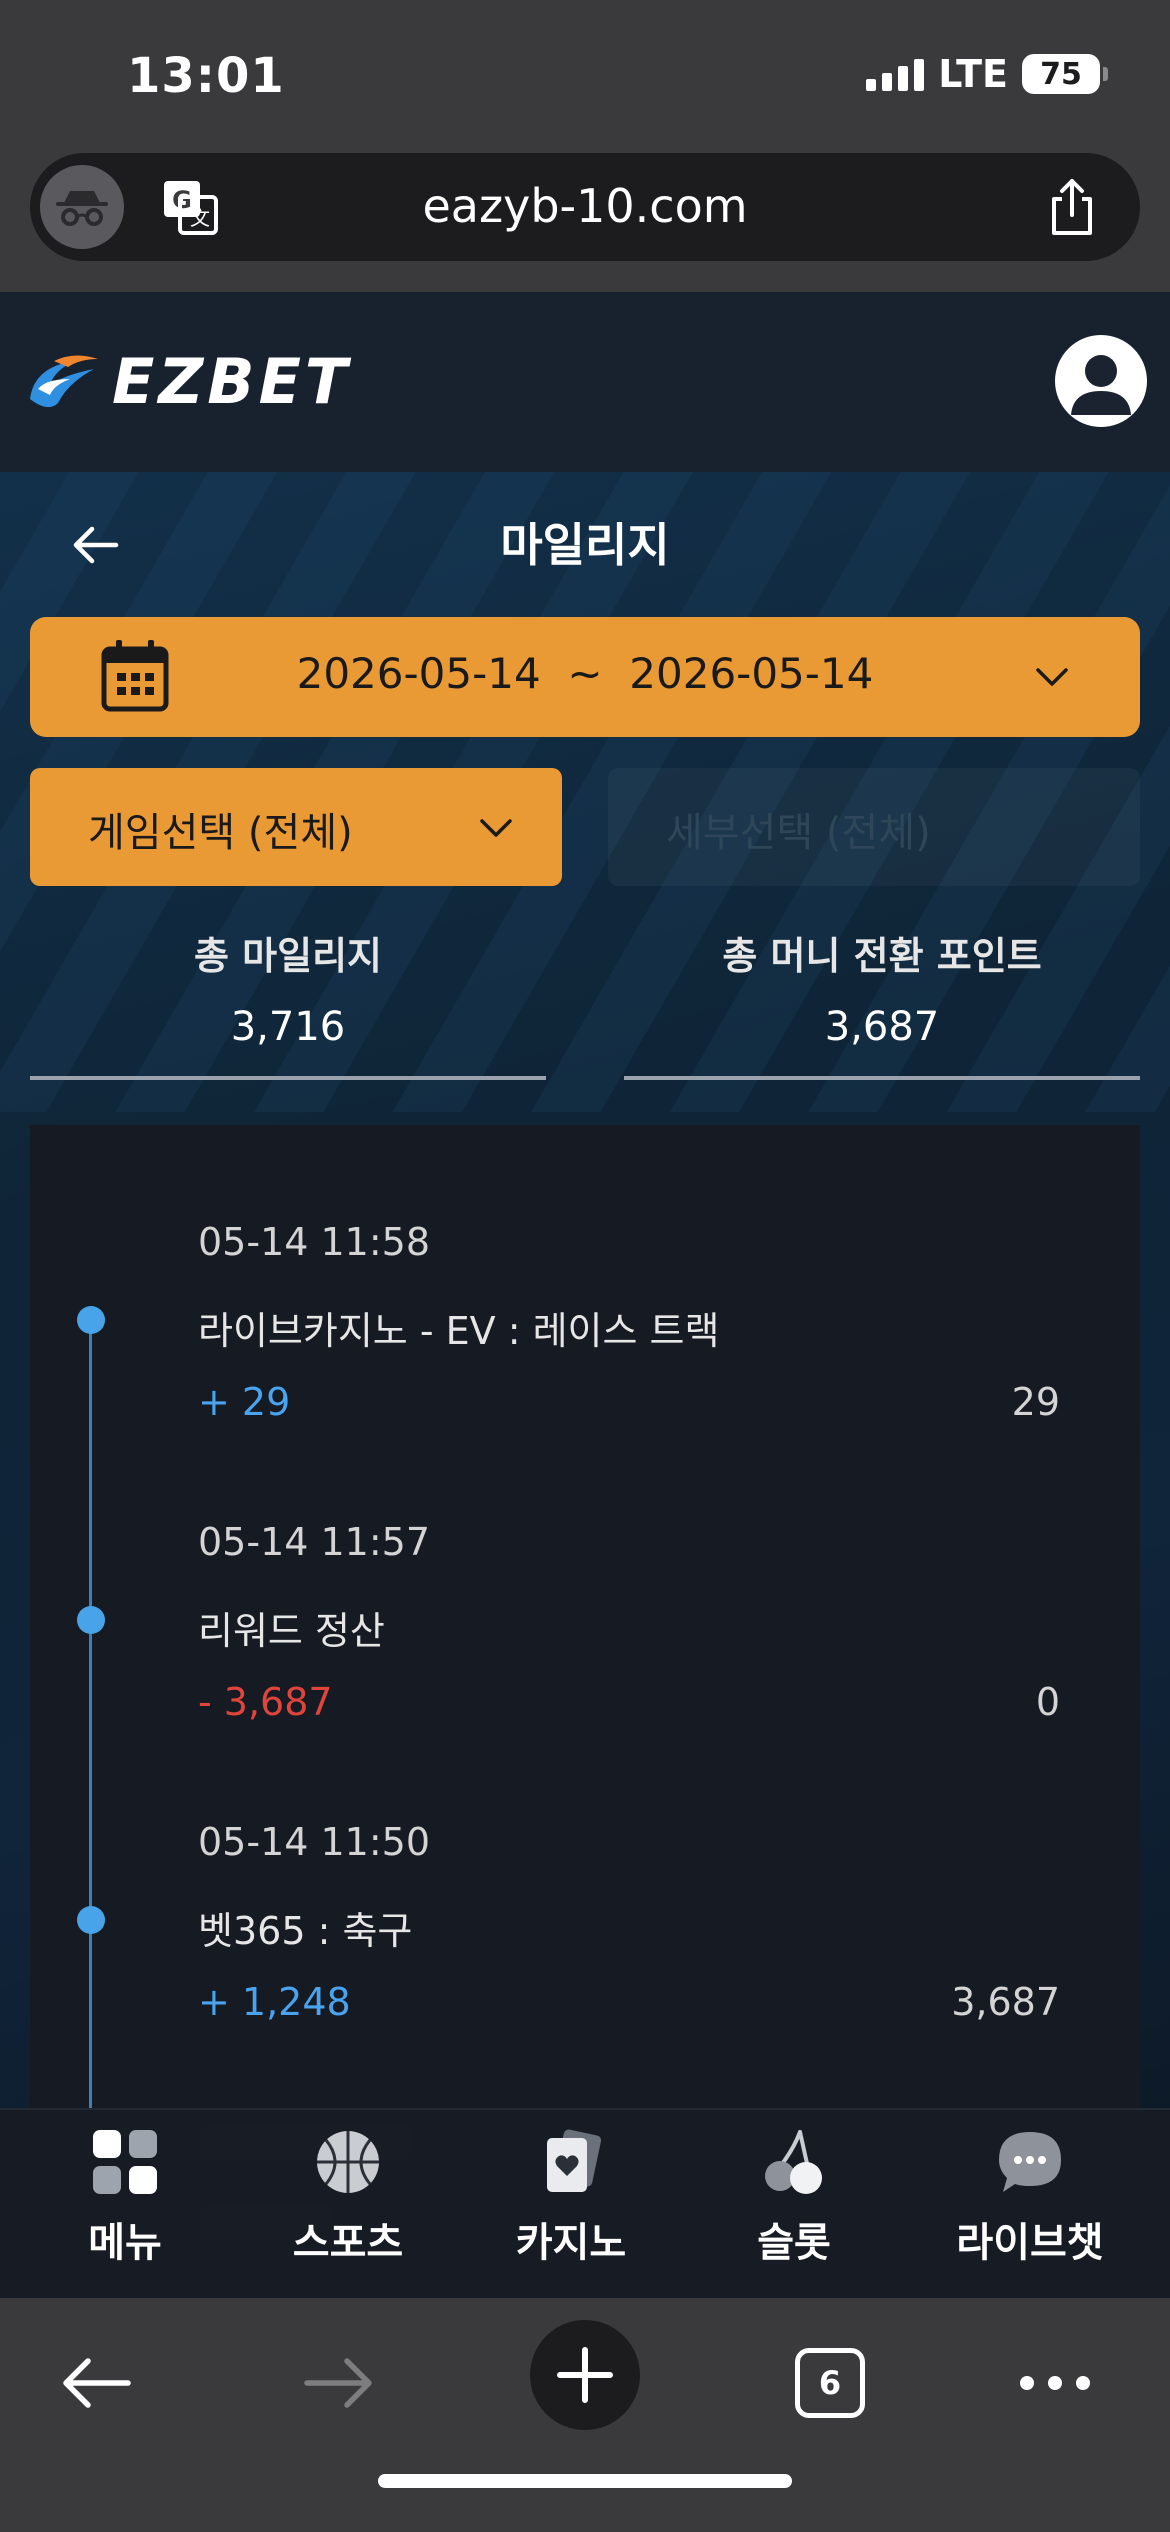  What do you see at coordinates (348, 2243) in the screenshot?
I see `nav-label: 스포츠` at bounding box center [348, 2243].